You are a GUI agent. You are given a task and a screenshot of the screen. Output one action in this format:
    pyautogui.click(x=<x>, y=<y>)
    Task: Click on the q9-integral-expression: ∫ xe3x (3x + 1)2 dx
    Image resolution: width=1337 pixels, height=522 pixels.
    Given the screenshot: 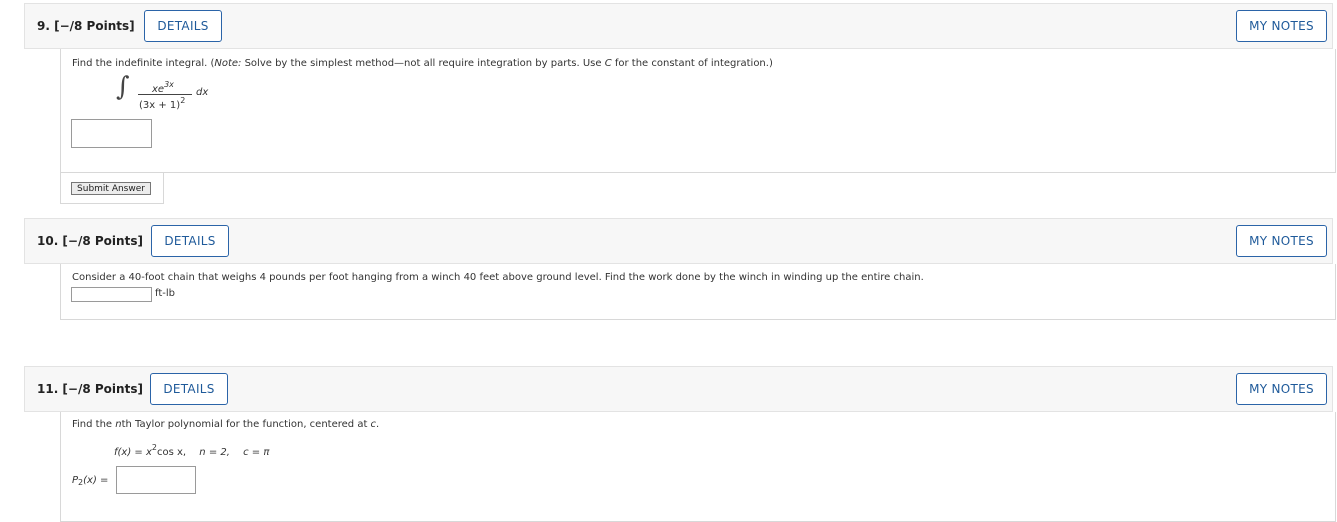 What is the action you would take?
    pyautogui.click(x=171, y=92)
    